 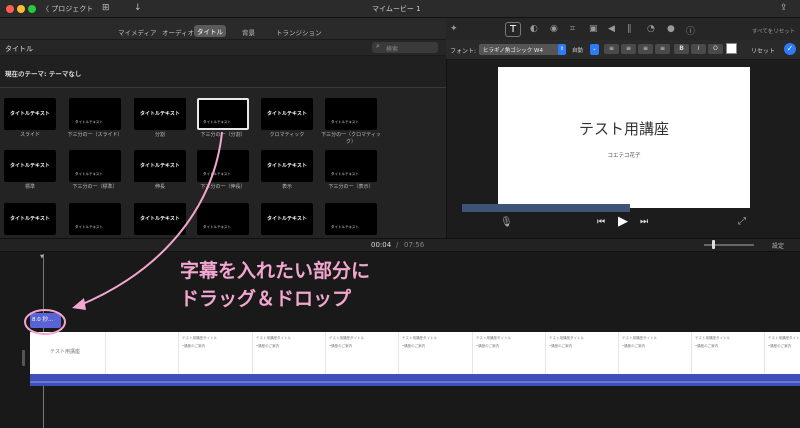 I want to click on annotation-arrowhead, so click(x=79, y=304).